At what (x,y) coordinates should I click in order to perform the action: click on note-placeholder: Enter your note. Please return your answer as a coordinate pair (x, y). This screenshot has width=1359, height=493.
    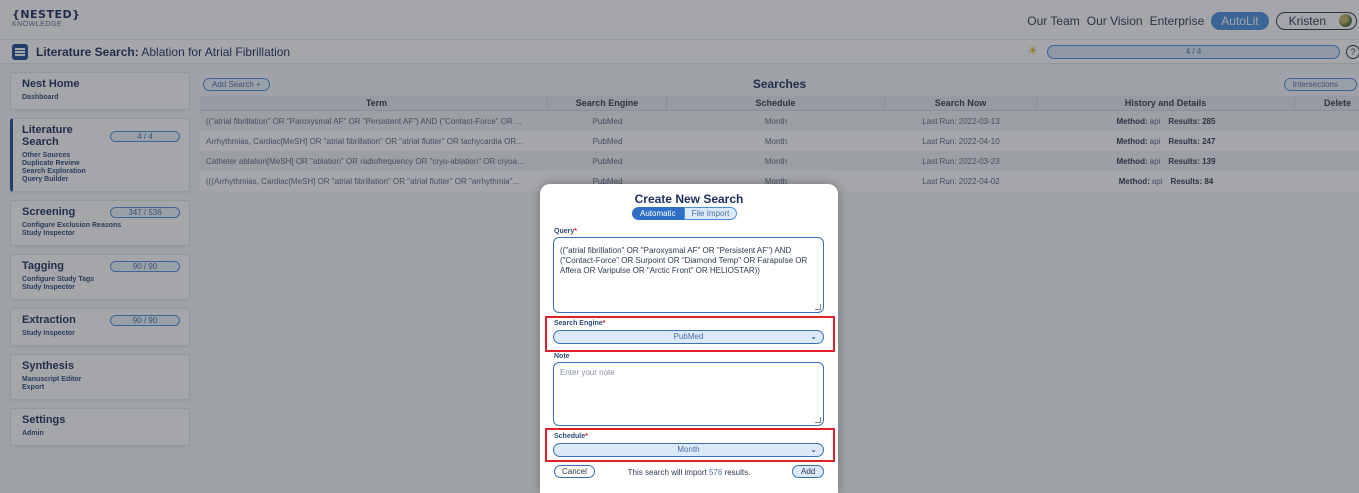
    Looking at the image, I should click on (587, 372).